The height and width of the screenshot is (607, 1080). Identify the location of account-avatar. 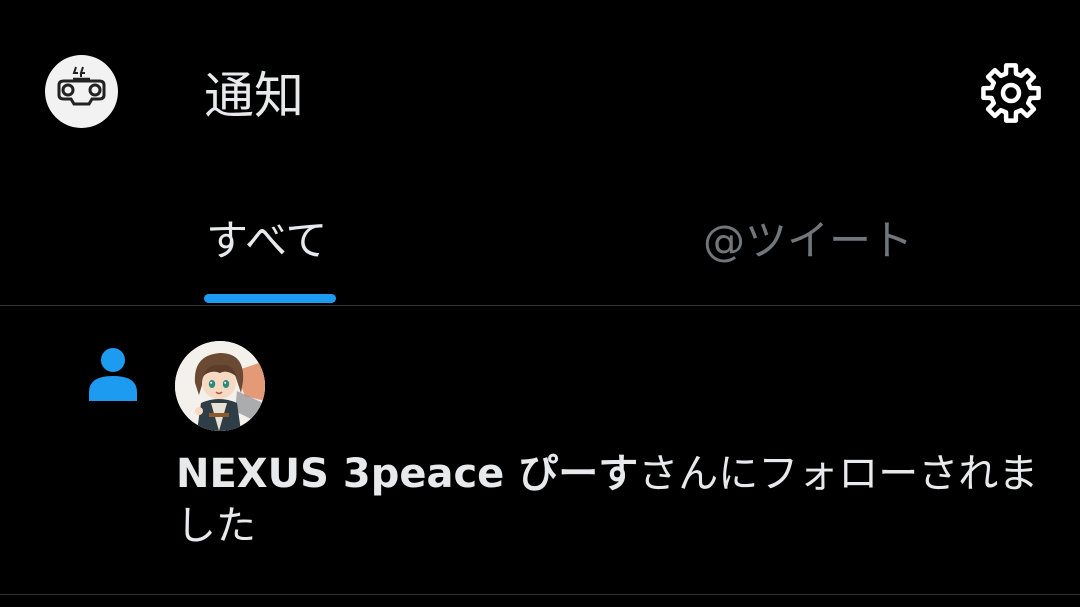
(81, 91).